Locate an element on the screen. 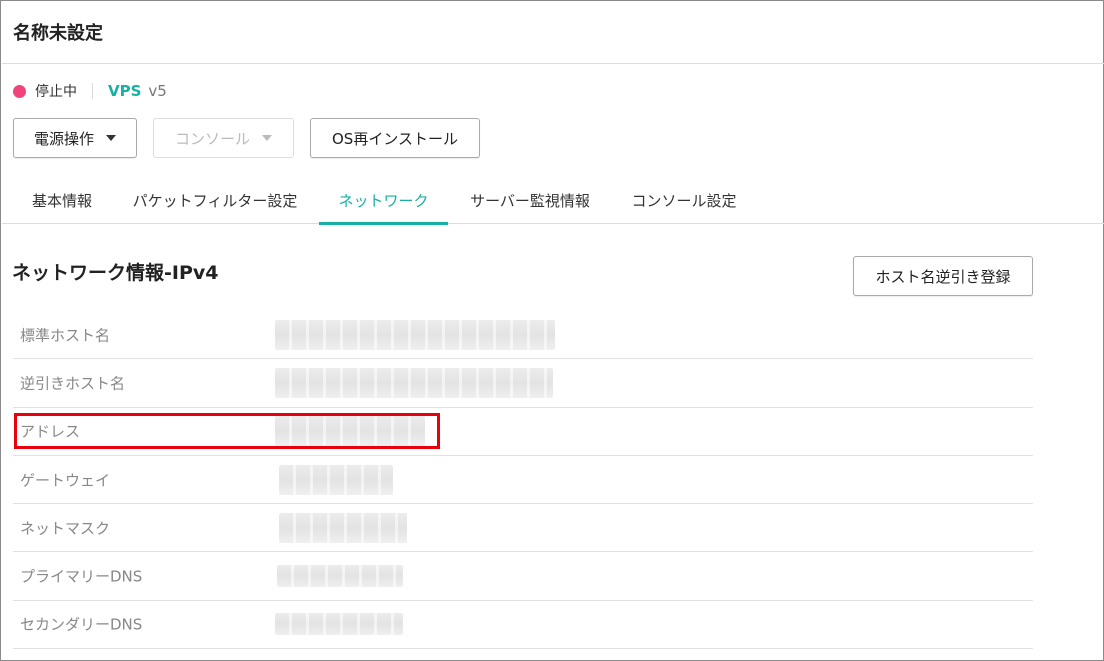 Image resolution: width=1104 pixels, height=661 pixels. table-row: 逆引きホスト名 is located at coordinates (523, 383).